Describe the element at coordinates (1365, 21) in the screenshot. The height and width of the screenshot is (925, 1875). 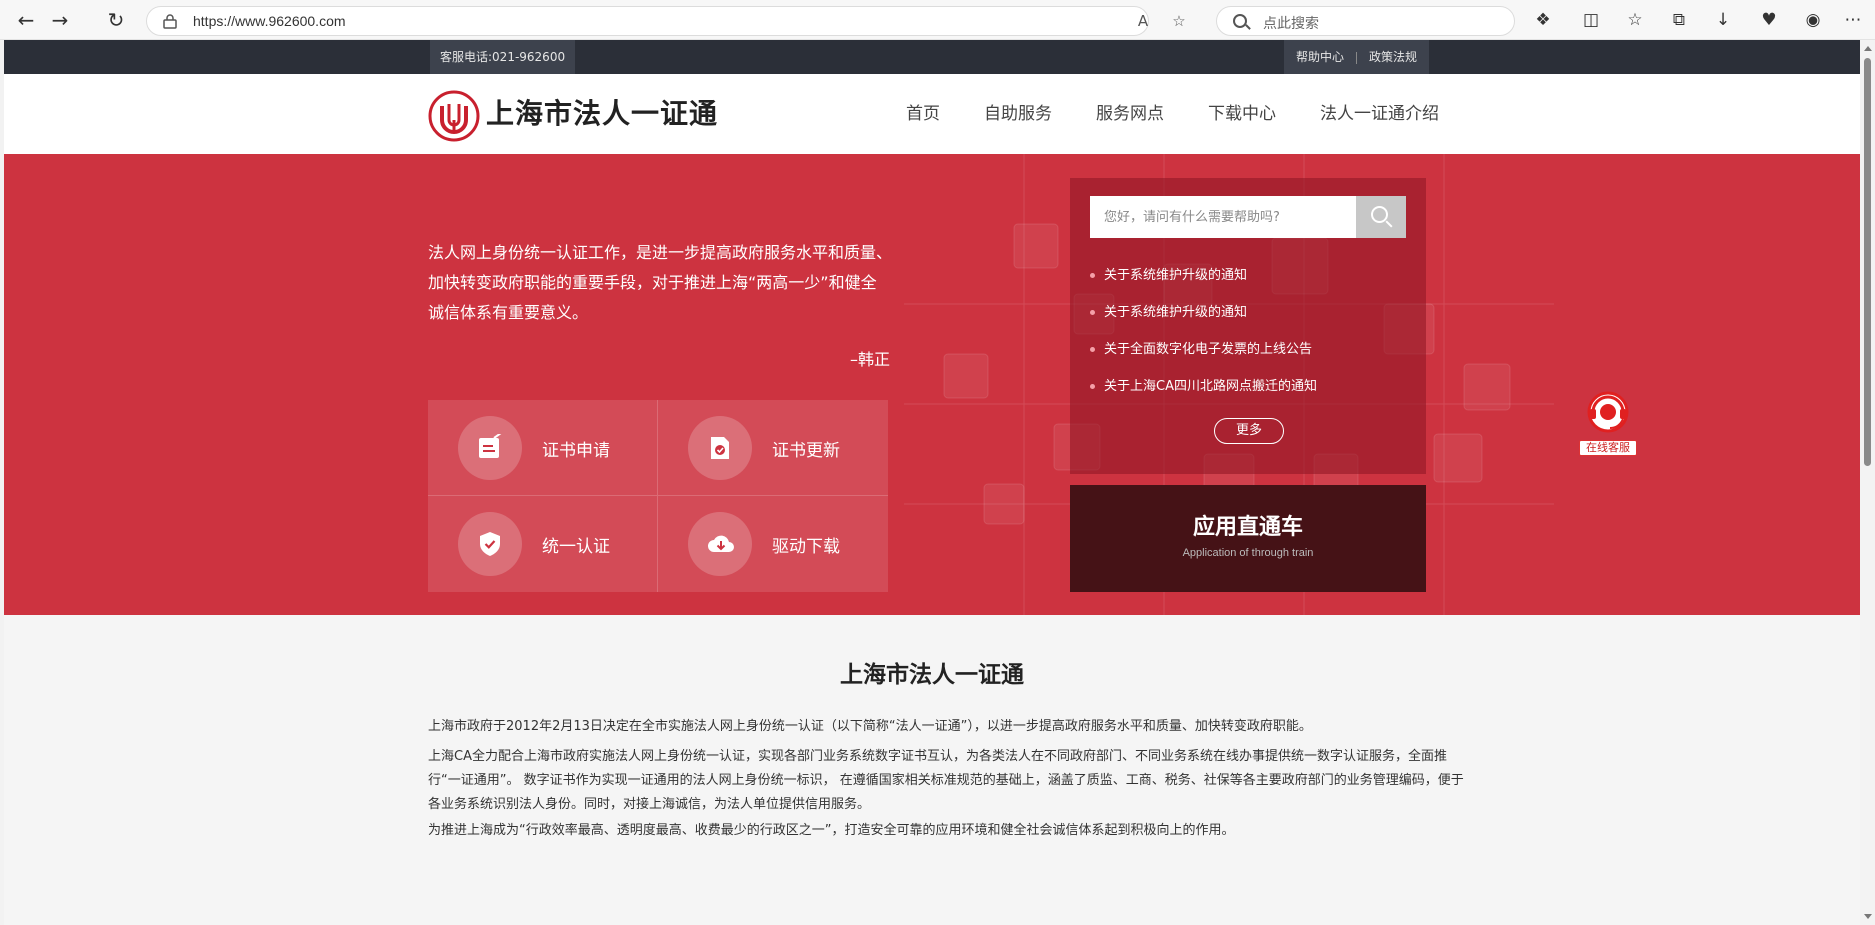
I see `browser-search-box: 点此搜索` at that location.